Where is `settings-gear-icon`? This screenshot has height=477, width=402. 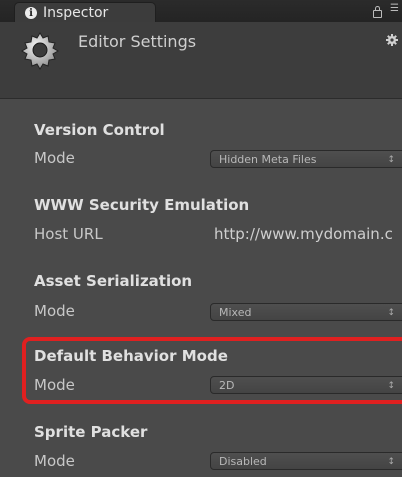 settings-gear-icon is located at coordinates (392, 40).